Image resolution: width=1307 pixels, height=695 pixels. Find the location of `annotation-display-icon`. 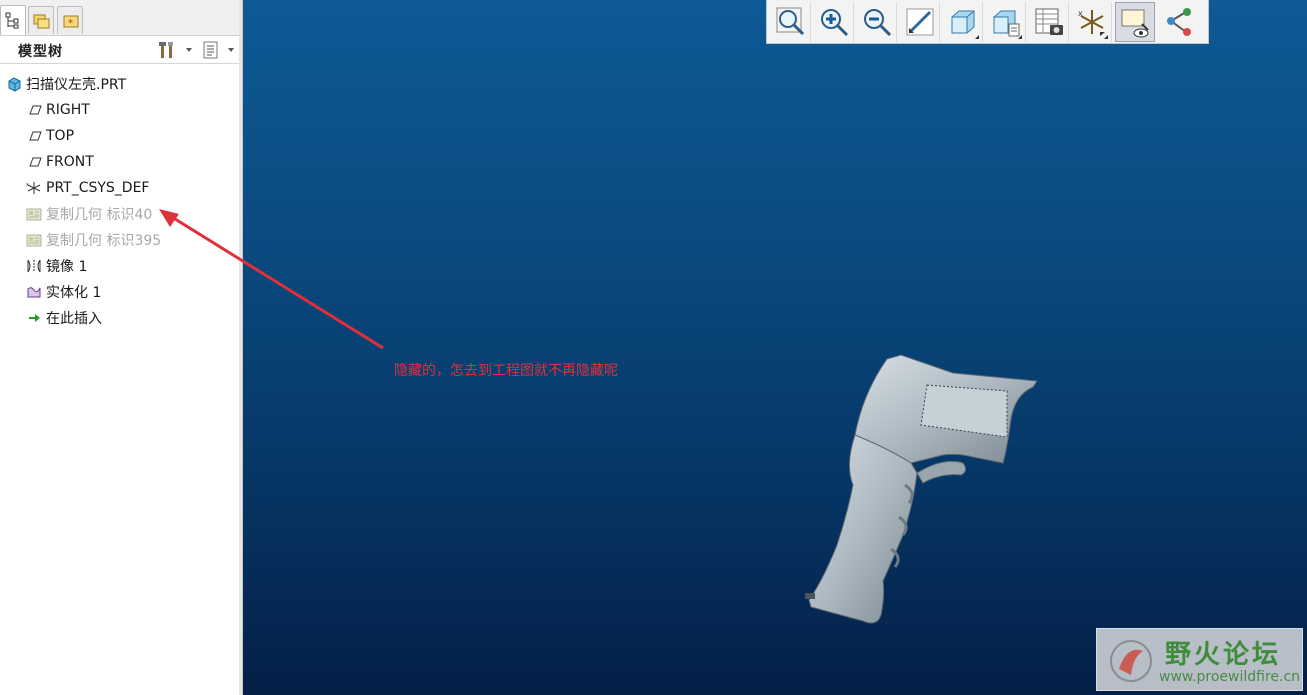

annotation-display-icon is located at coordinates (1135, 23).